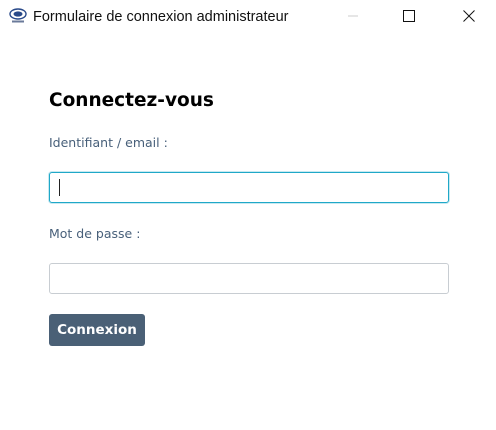 The width and height of the screenshot is (496, 430). I want to click on identifier-field, so click(249, 187).